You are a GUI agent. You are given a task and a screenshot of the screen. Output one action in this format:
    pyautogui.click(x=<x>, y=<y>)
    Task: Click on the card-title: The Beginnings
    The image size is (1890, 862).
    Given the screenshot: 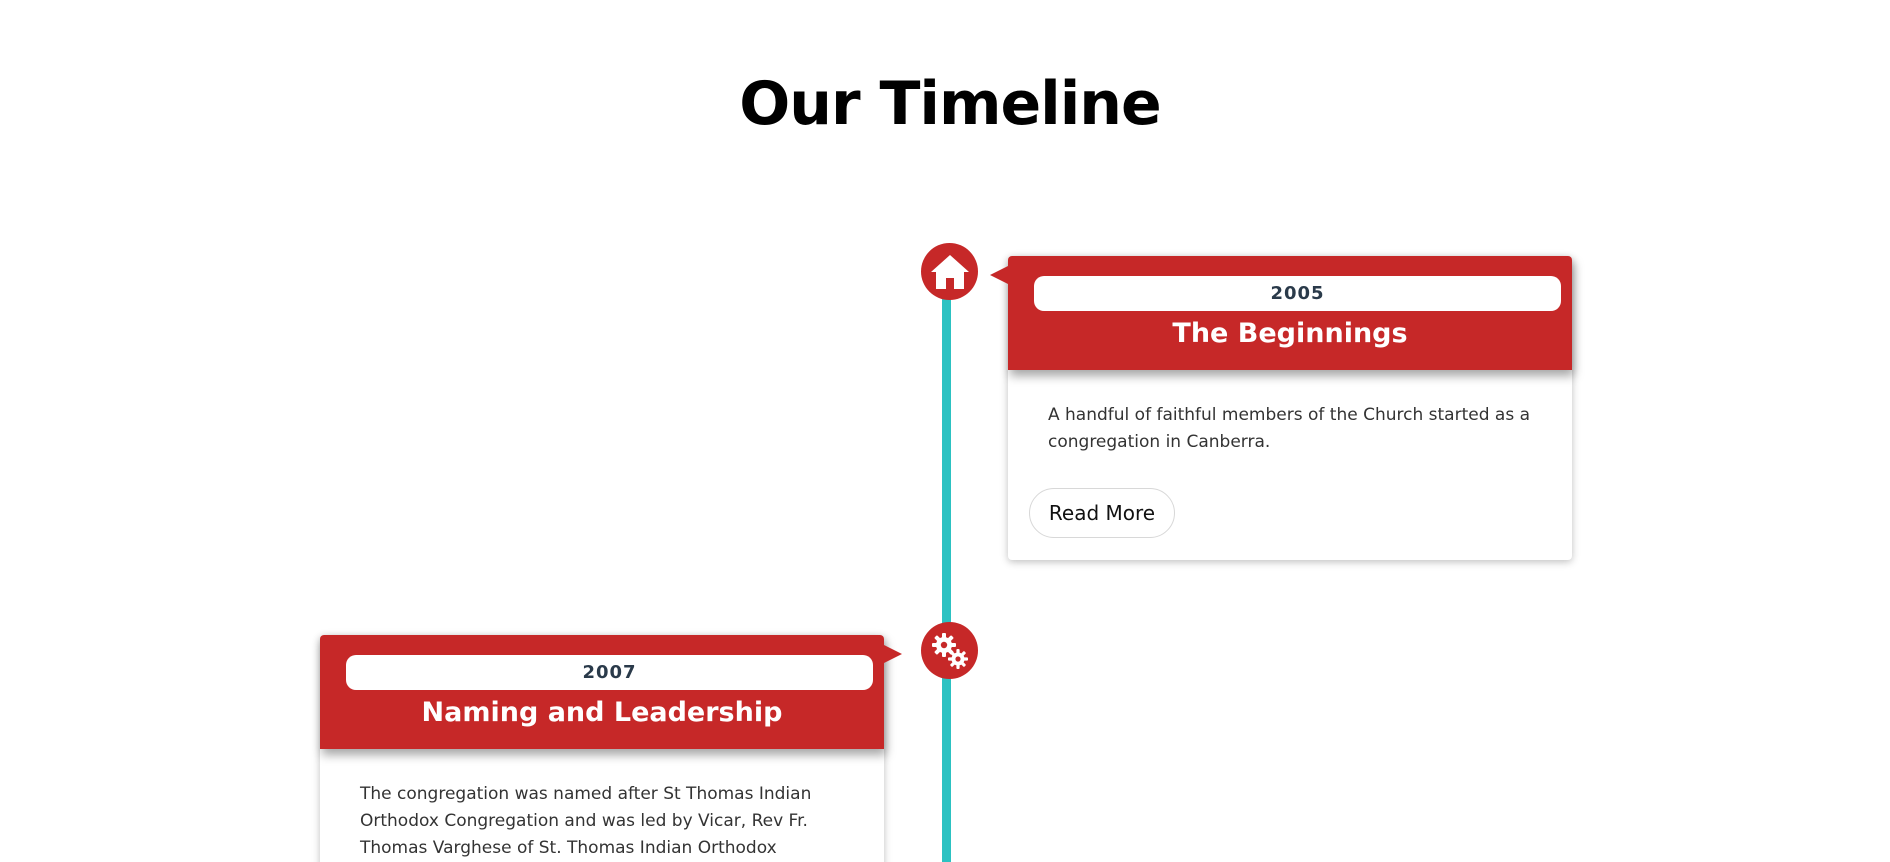 What is the action you would take?
    pyautogui.click(x=1290, y=333)
    